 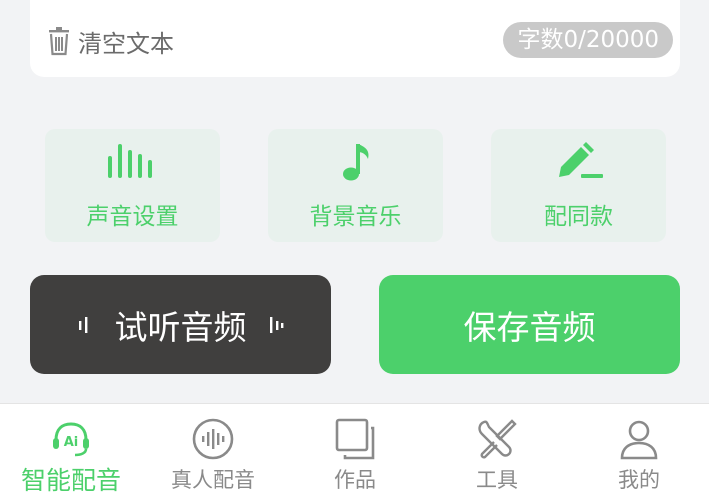 I want to click on wave-left-icon, so click(x=82, y=324).